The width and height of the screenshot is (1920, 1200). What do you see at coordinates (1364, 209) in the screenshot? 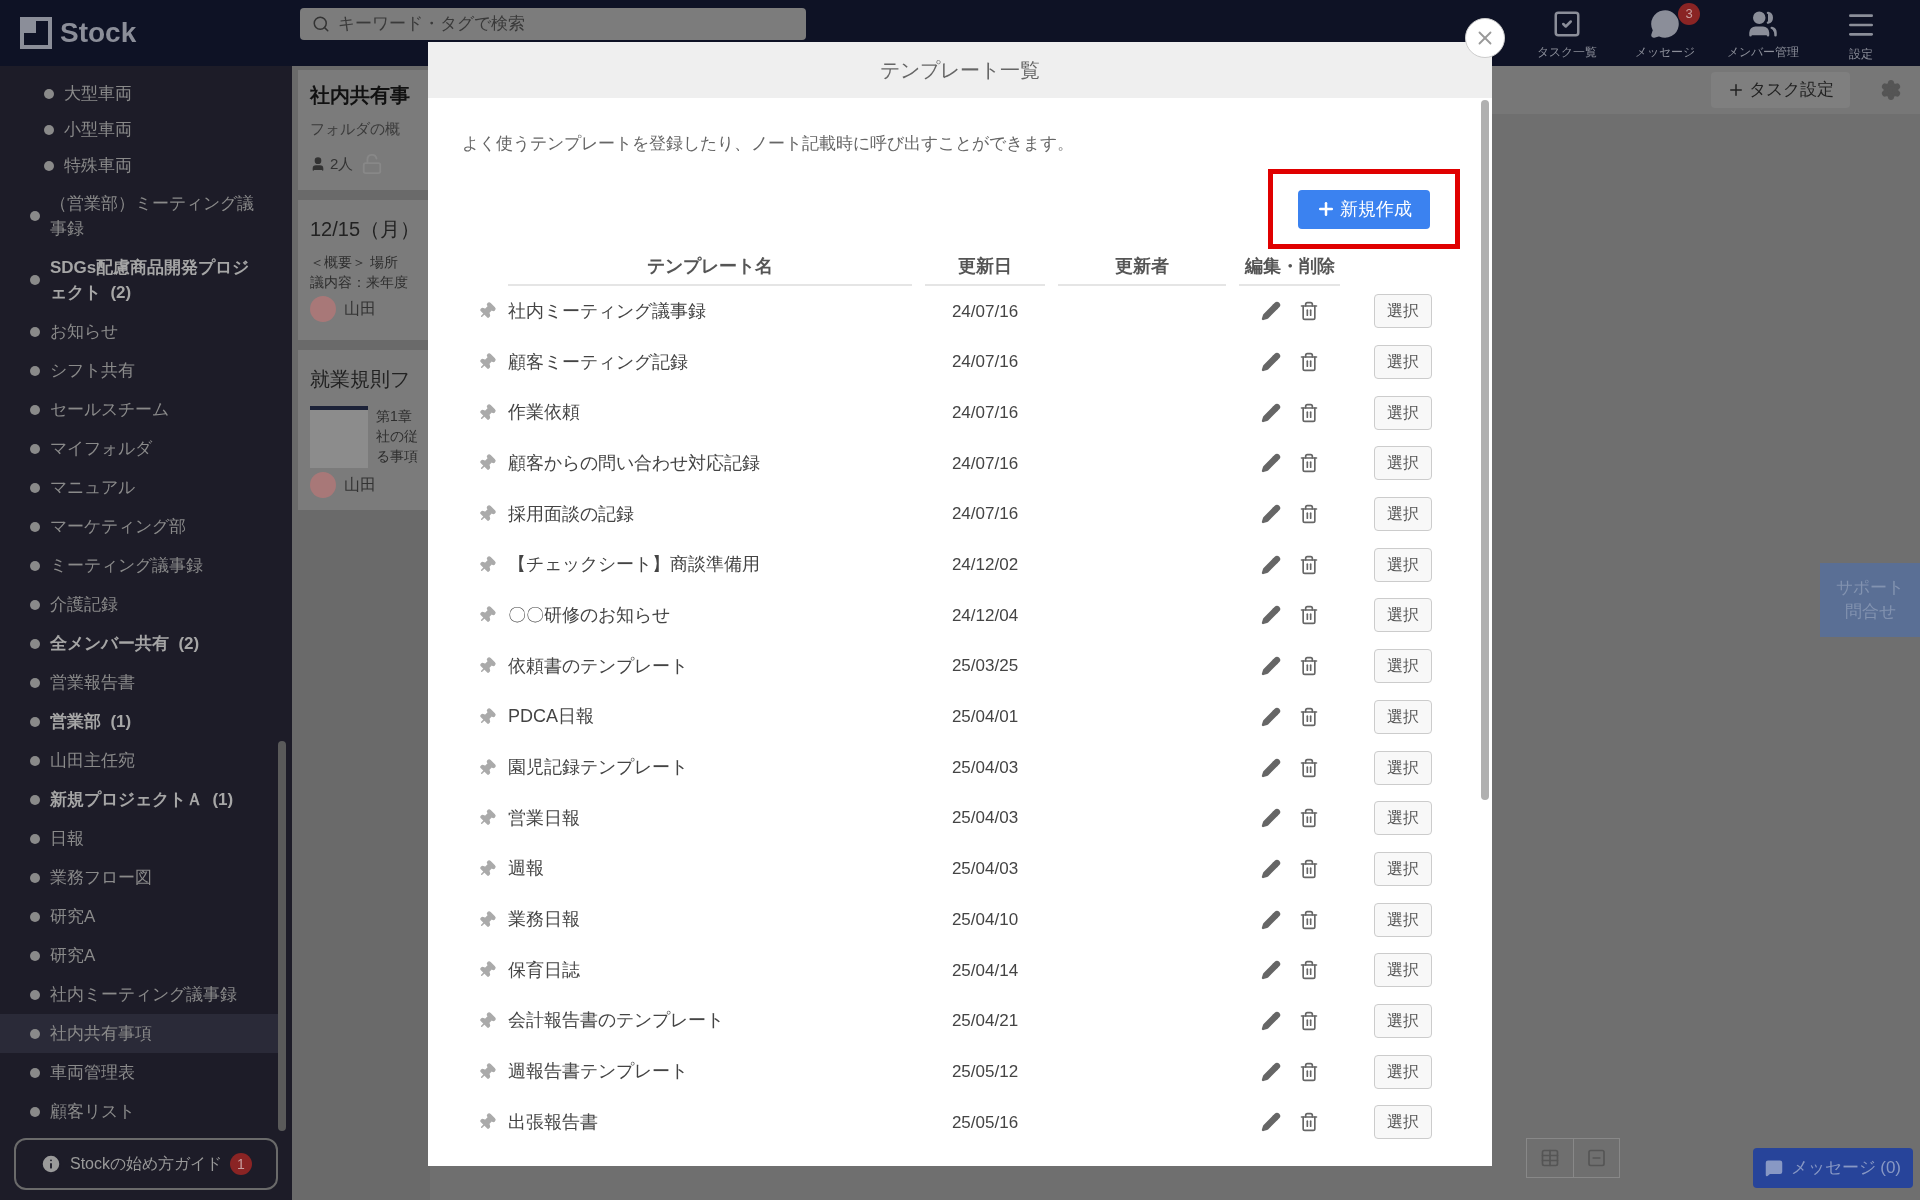
I see `new-template-button: 新規作成` at bounding box center [1364, 209].